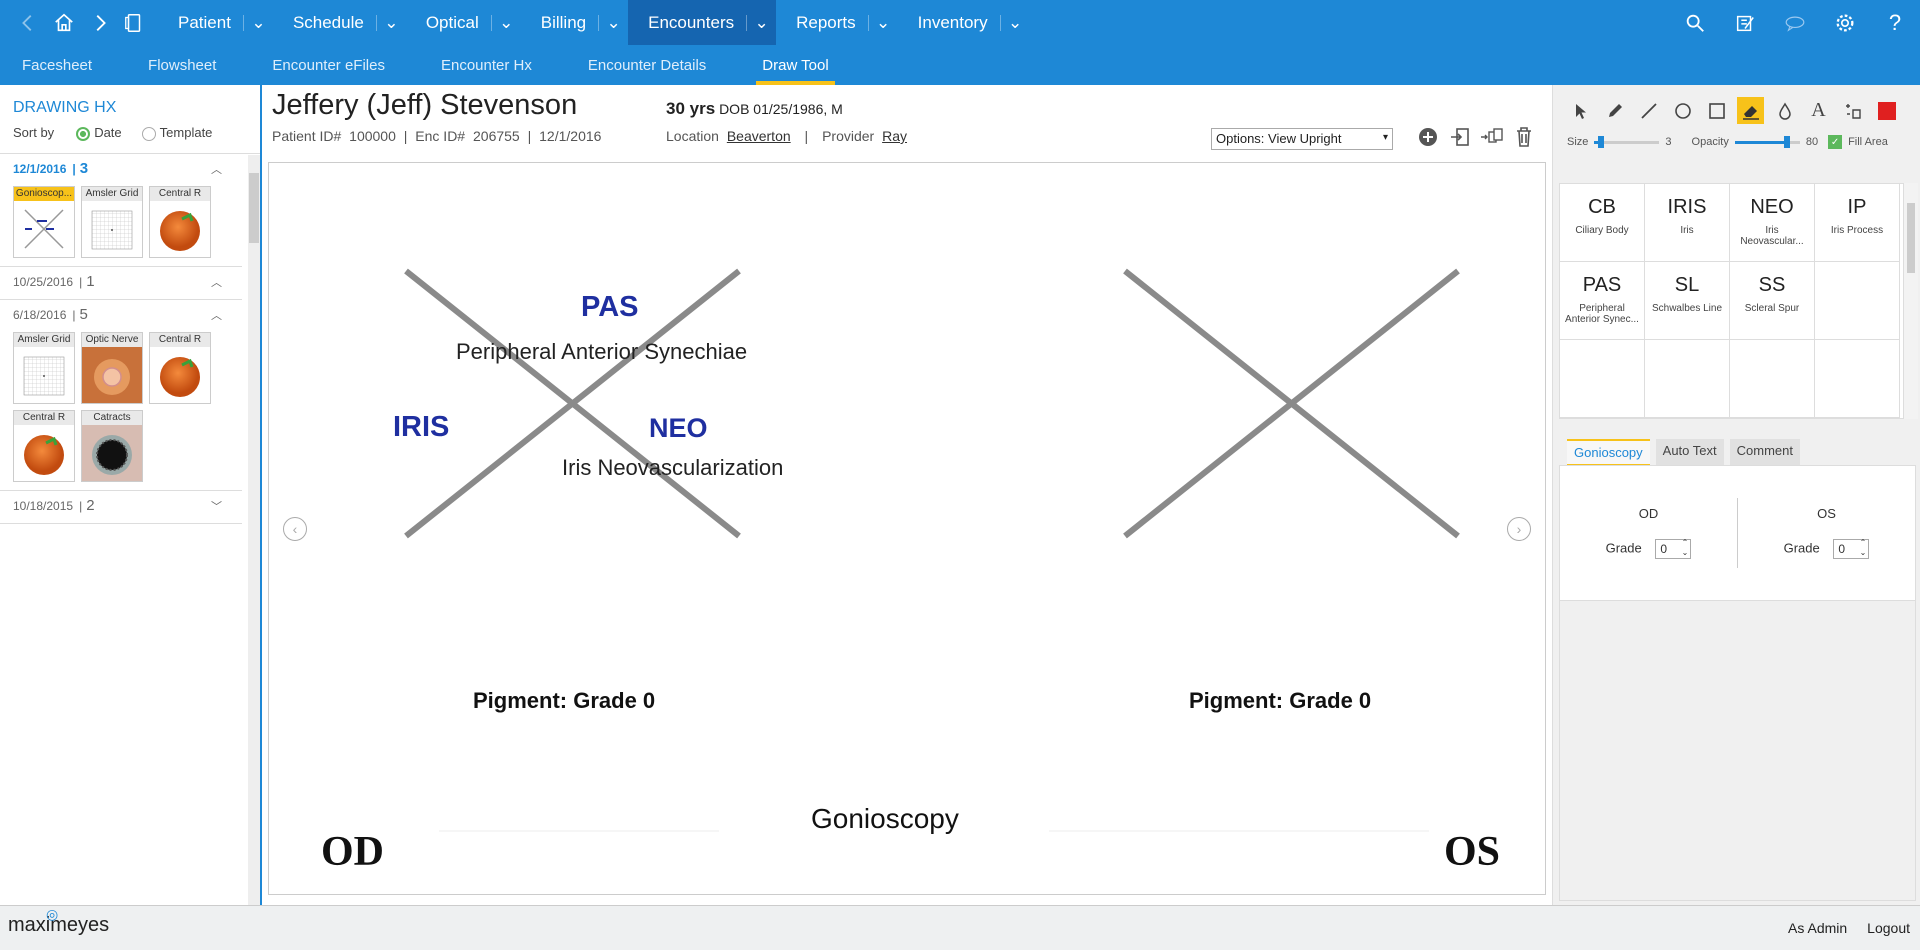  I want to click on tablet-icon, so click(134, 22).